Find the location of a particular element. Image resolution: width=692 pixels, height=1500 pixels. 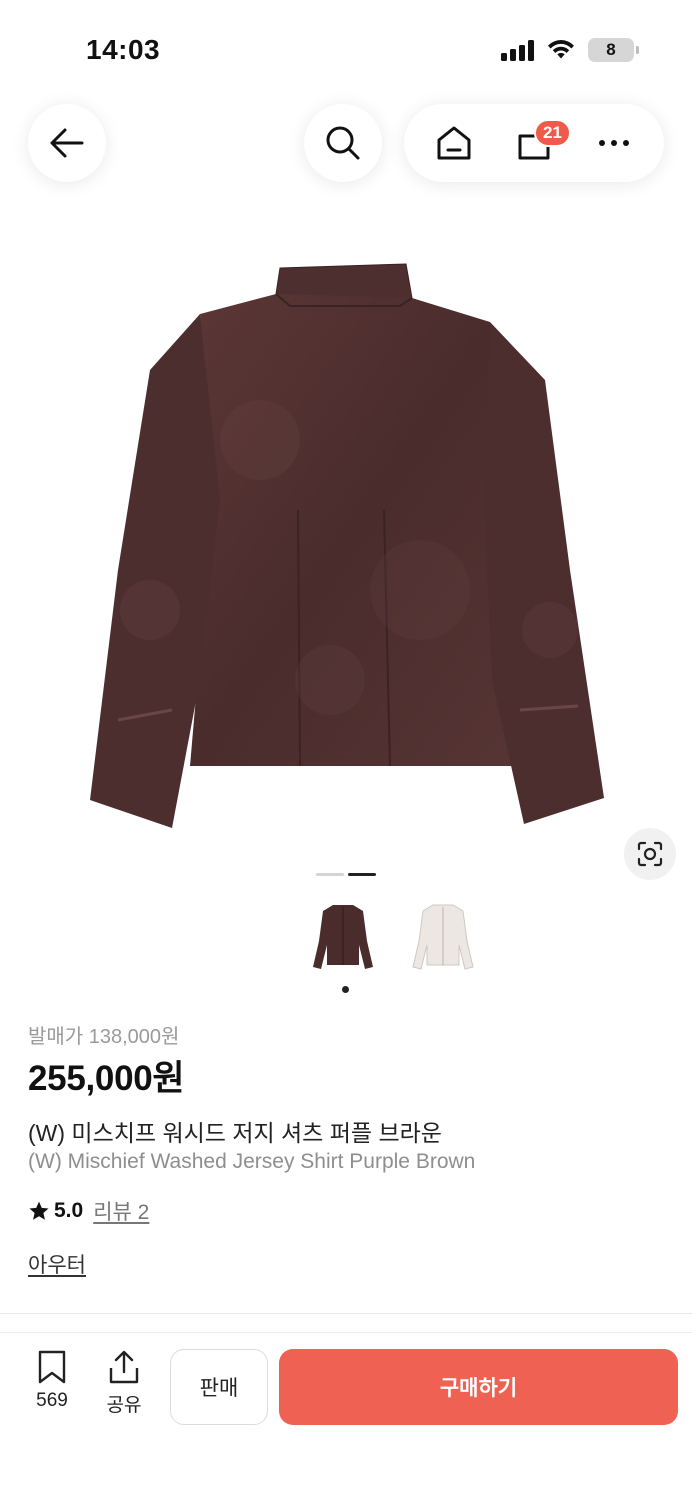

page-indicator-segment is located at coordinates (330, 874).